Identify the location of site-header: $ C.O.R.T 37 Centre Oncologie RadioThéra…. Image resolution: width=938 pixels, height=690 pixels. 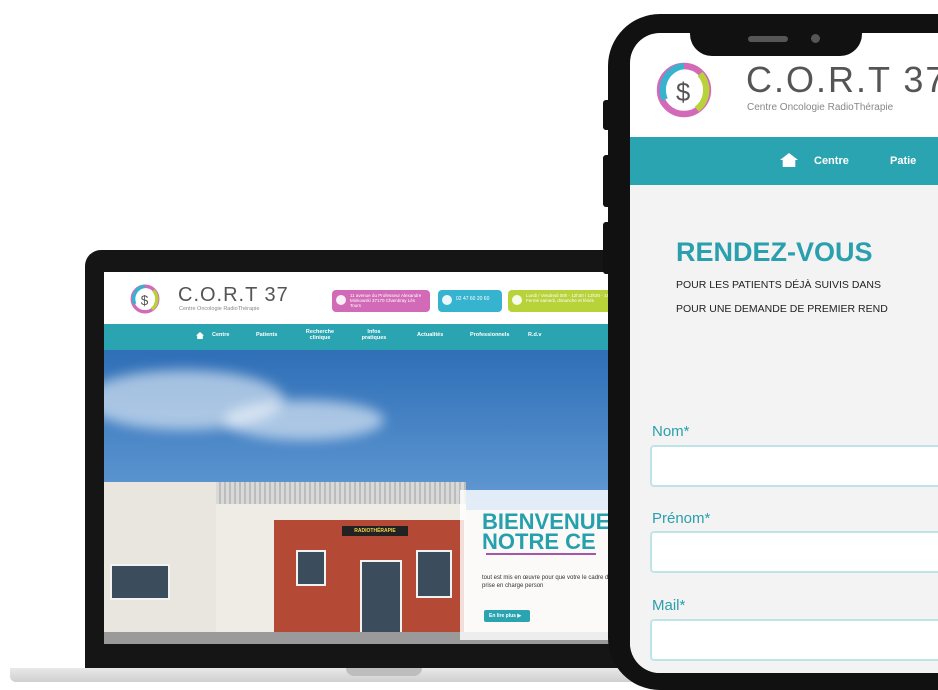
(364, 298).